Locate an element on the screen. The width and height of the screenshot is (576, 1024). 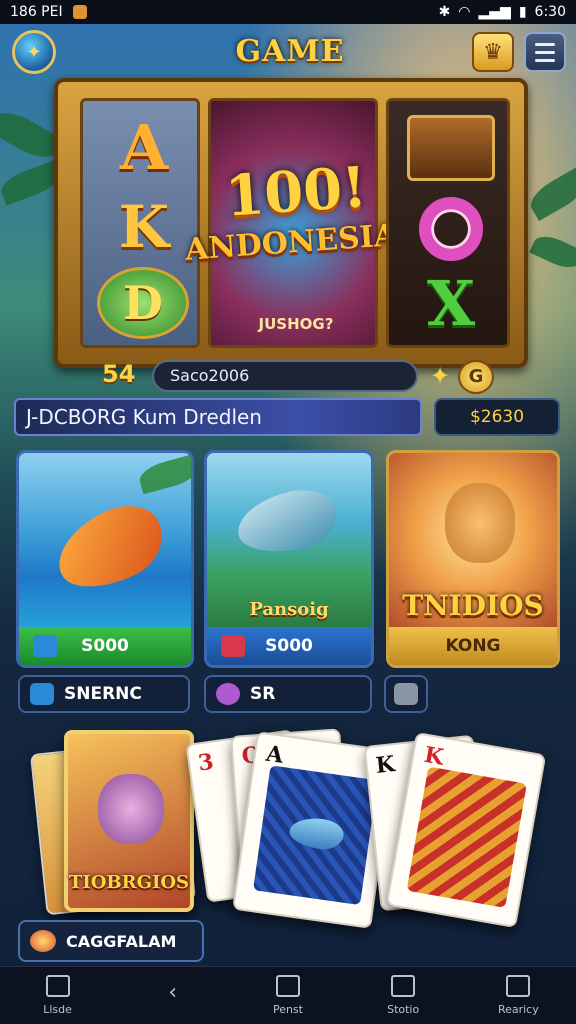
logo-icon: ✦ is located at coordinates (34, 52).